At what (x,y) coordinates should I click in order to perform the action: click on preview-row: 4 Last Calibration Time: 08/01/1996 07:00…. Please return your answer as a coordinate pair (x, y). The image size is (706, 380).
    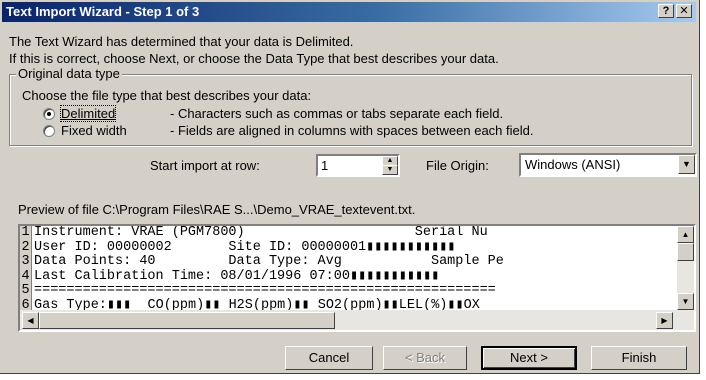
    Looking at the image, I should click on (345, 276).